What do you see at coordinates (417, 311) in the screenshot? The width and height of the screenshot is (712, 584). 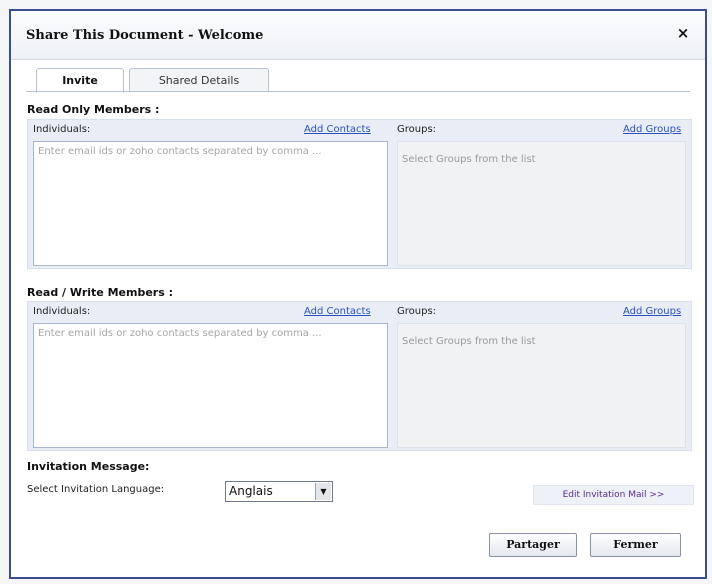 I see `read-write-groups-label: Groups:` at bounding box center [417, 311].